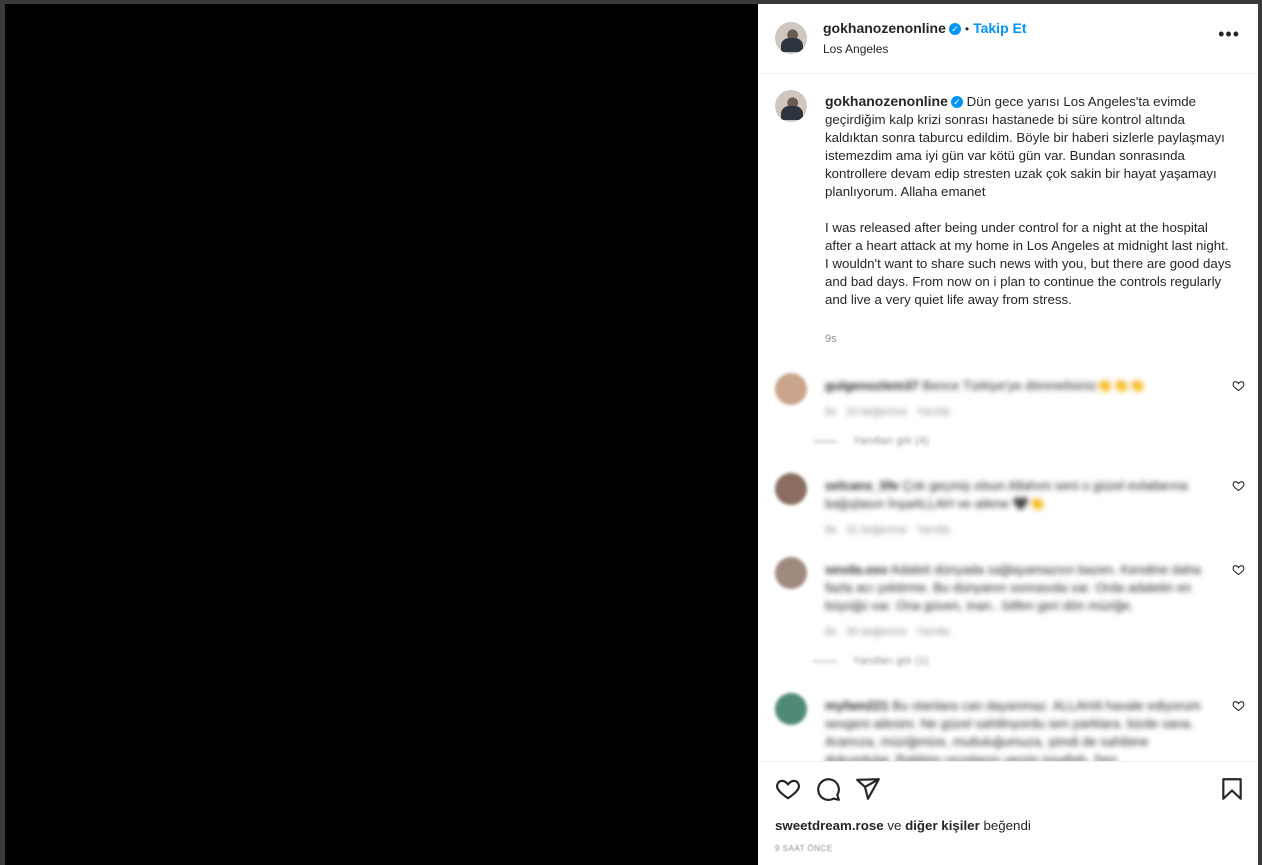 This screenshot has width=1262, height=865. I want to click on author-username: gokhanozenonline, so click(884, 28).